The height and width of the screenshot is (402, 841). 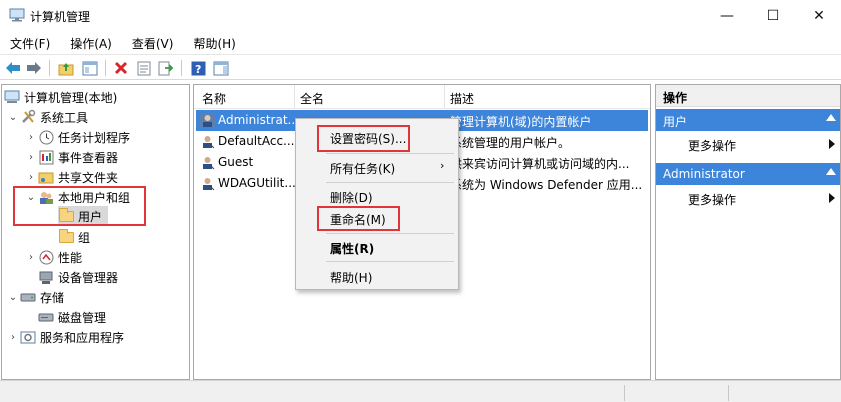 I want to click on tree-item-shared-folders: › 共享文件夹, so click(x=71, y=177).